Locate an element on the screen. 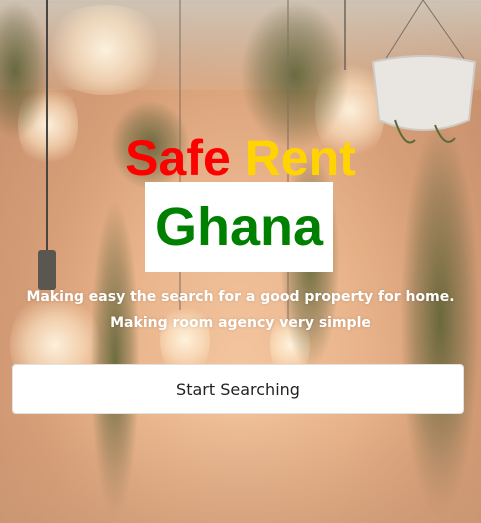 The image size is (481, 523). site-title: Safe Rent is located at coordinates (240, 158).